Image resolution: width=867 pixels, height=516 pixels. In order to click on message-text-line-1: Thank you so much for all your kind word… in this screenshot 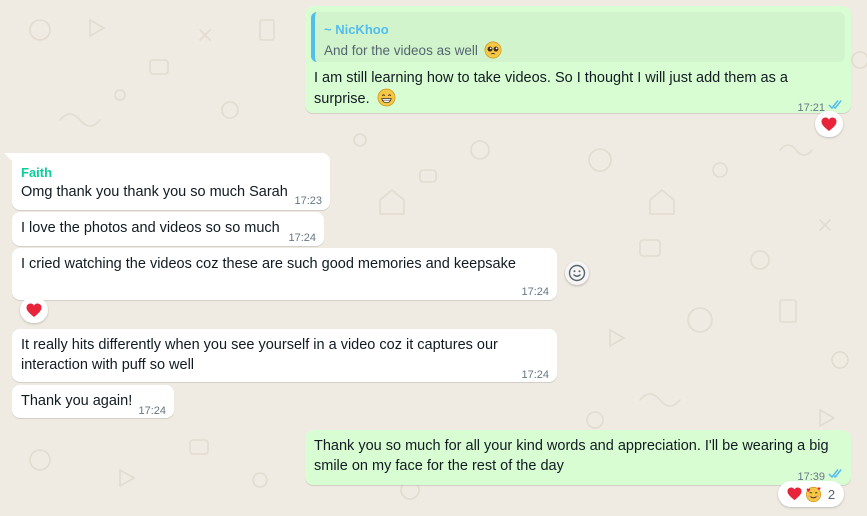, I will do `click(571, 446)`.